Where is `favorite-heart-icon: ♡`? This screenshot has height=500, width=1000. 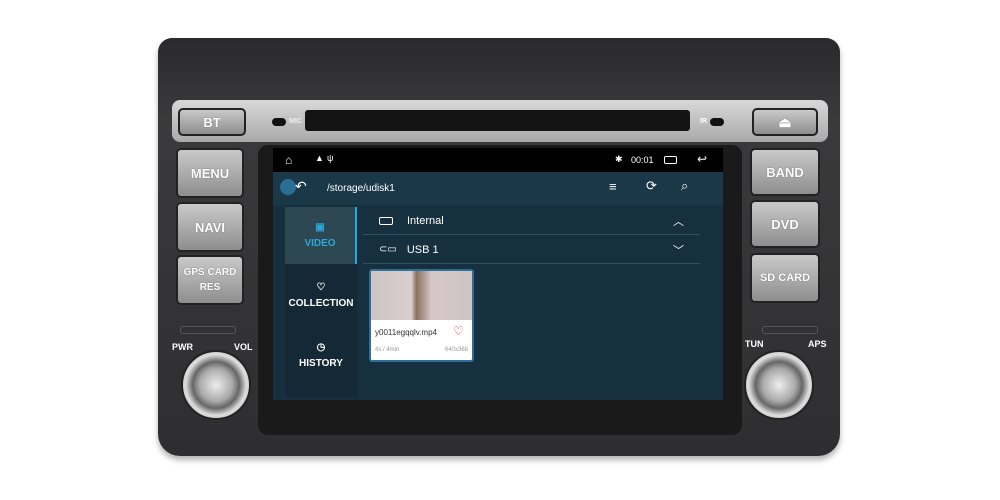 favorite-heart-icon: ♡ is located at coordinates (458, 331).